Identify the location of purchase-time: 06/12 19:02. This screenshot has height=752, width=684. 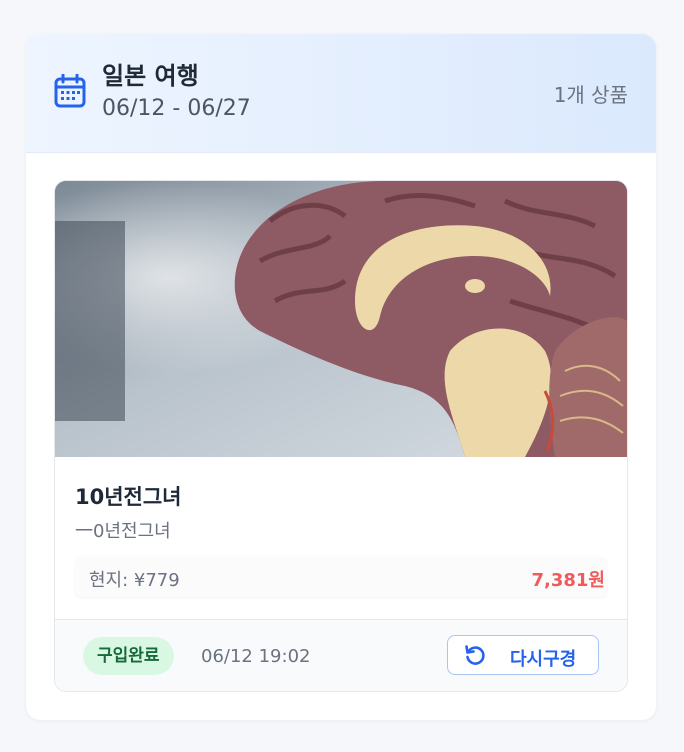
(256, 656).